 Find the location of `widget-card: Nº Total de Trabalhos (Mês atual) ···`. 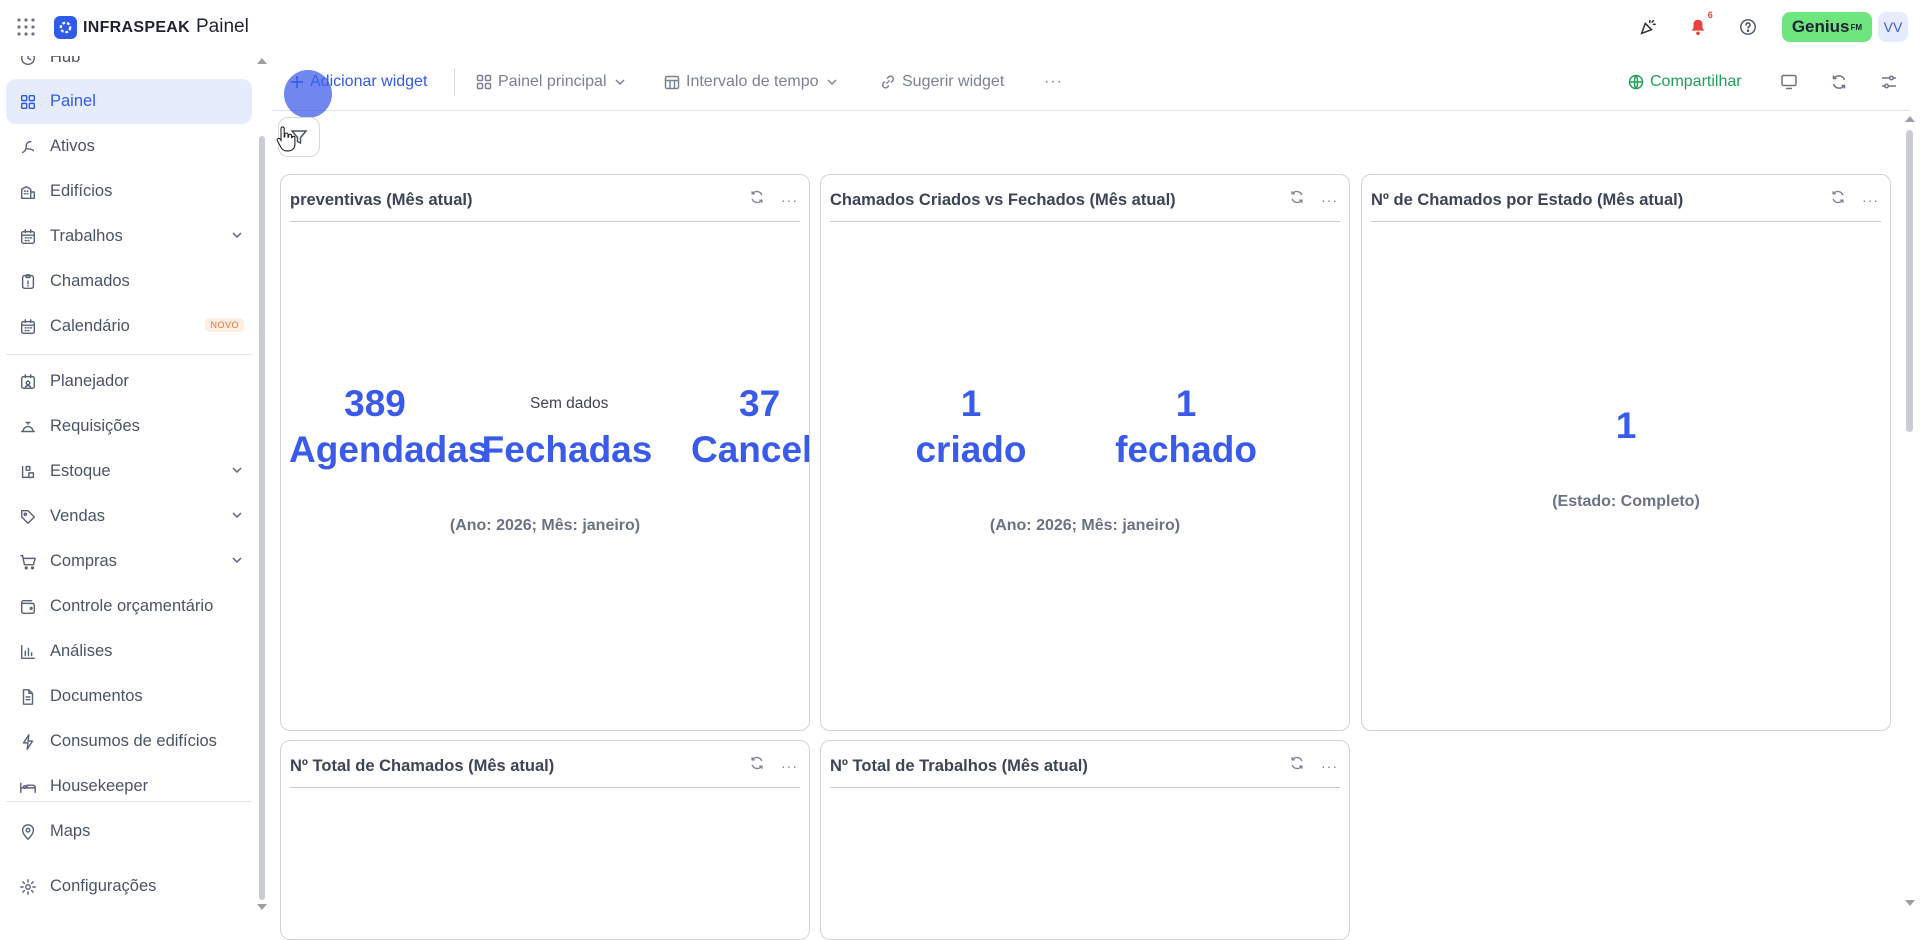

widget-card: Nº Total de Trabalhos (Mês atual) ··· is located at coordinates (1085, 840).